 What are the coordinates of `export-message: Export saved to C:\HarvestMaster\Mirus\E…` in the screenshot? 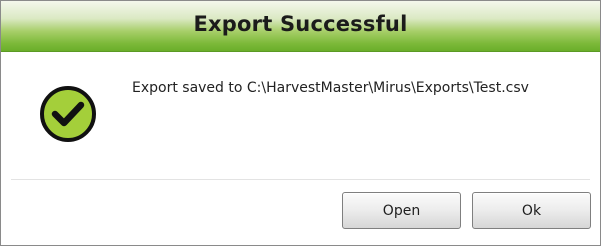 It's located at (330, 88).